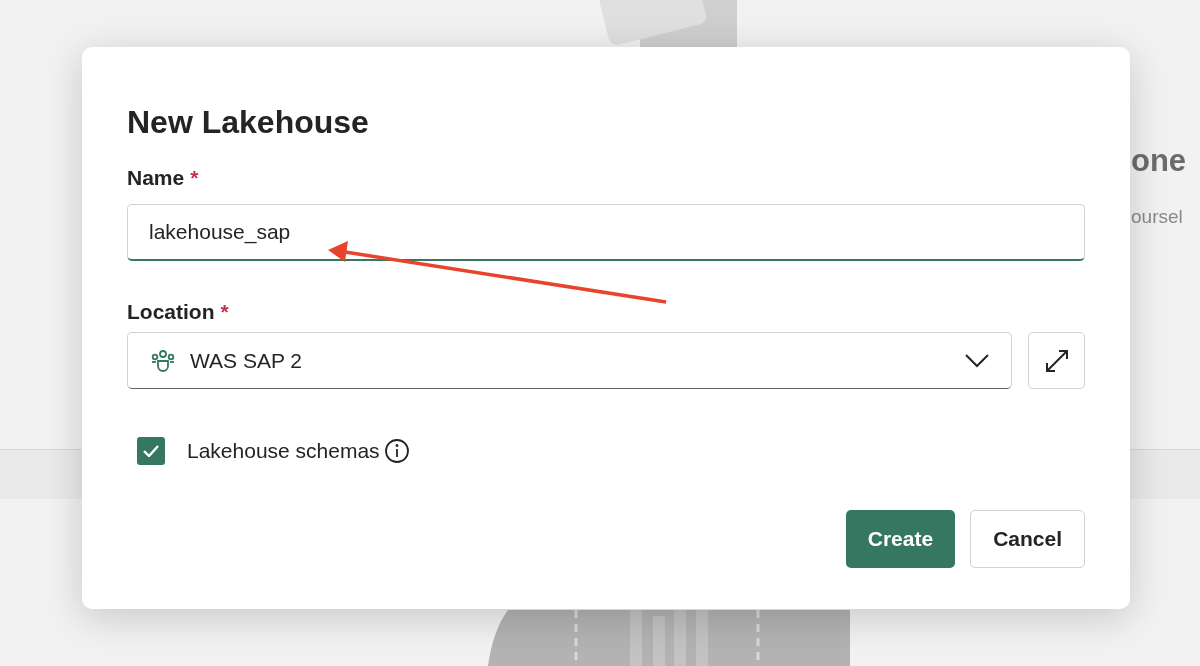 The width and height of the screenshot is (1200, 666). I want to click on people-icon, so click(163, 360).